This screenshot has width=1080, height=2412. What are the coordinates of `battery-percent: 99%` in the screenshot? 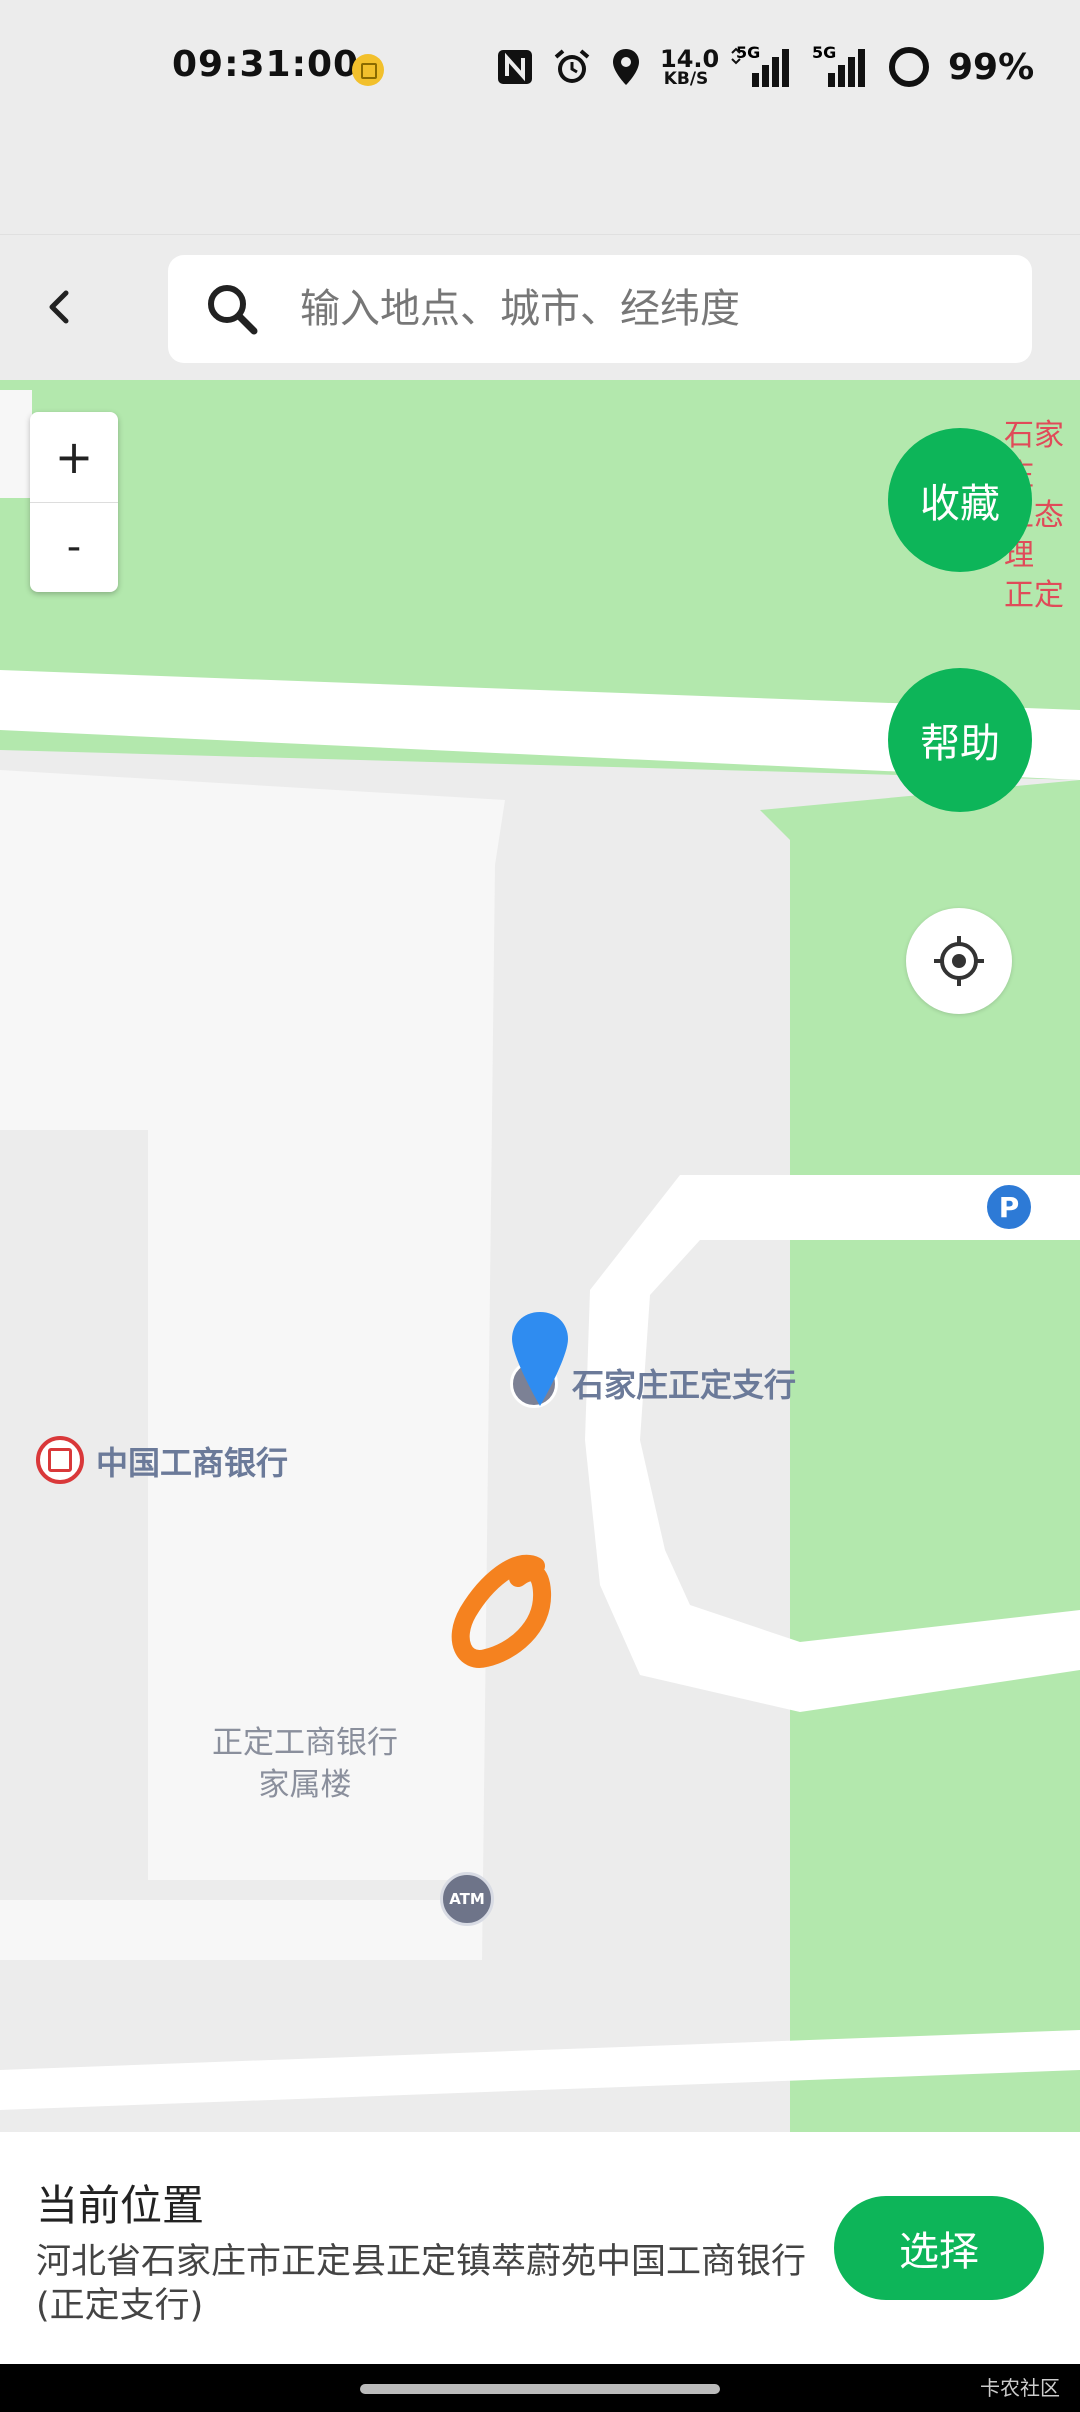 It's located at (991, 67).